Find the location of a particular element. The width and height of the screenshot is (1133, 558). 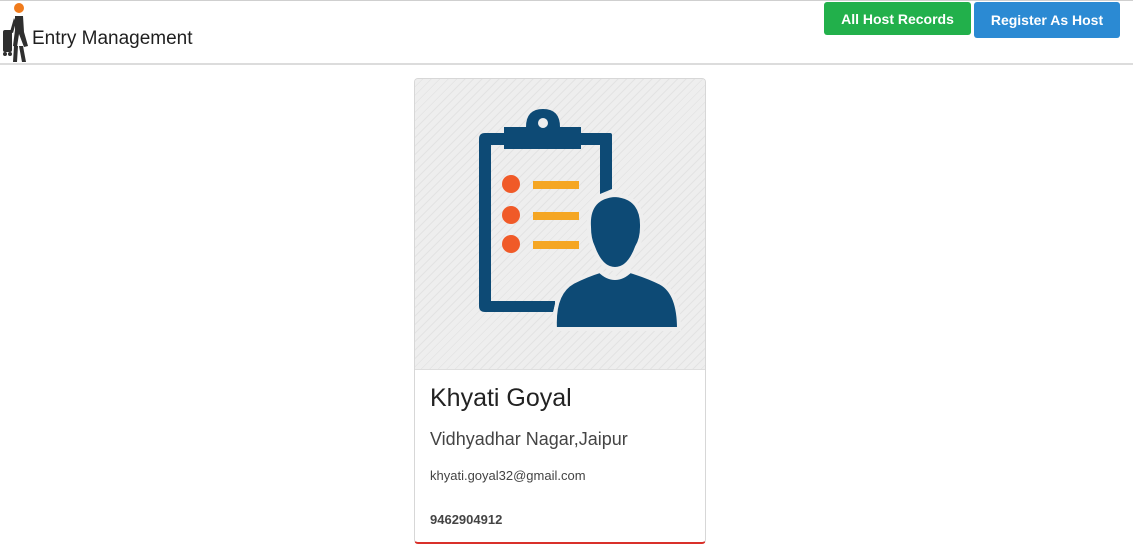

all-host-records-button: All Host Records is located at coordinates (897, 18).